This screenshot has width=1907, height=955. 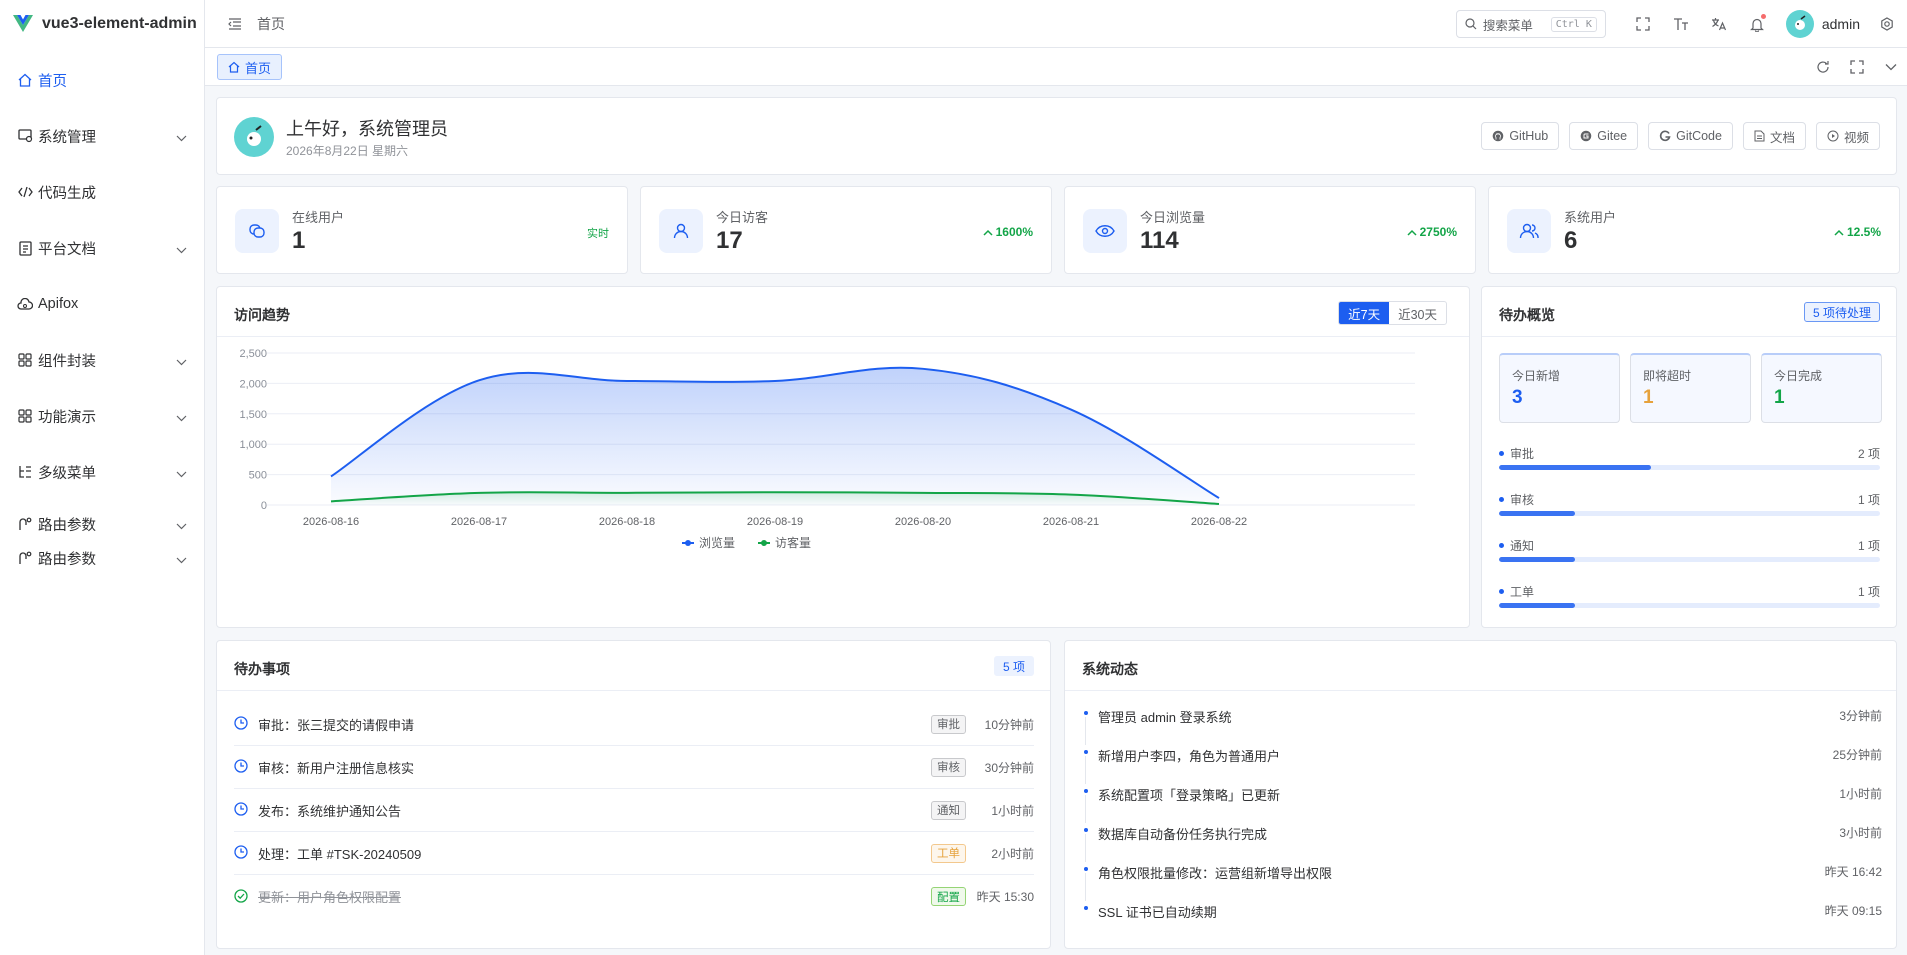 What do you see at coordinates (1763, 16) in the screenshot?
I see `notification-dot` at bounding box center [1763, 16].